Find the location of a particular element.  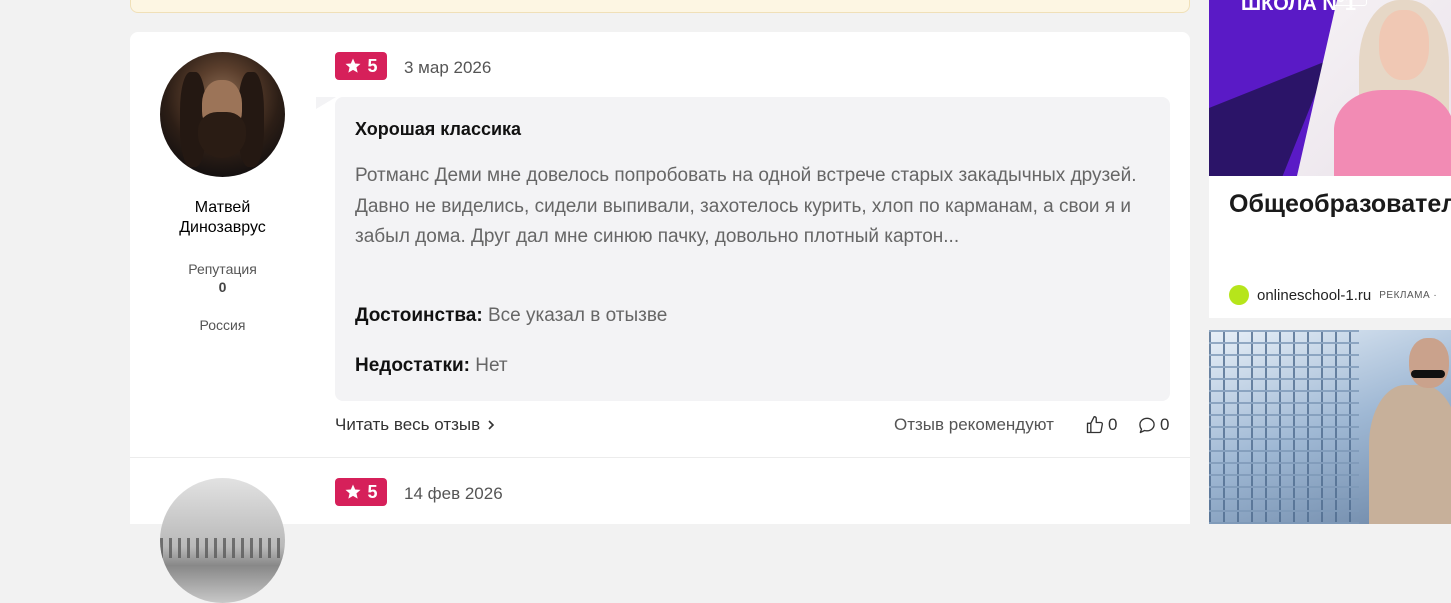

ad-domain-row: onlineschool-1.ru РЕКЛАМА · is located at coordinates (1333, 295).